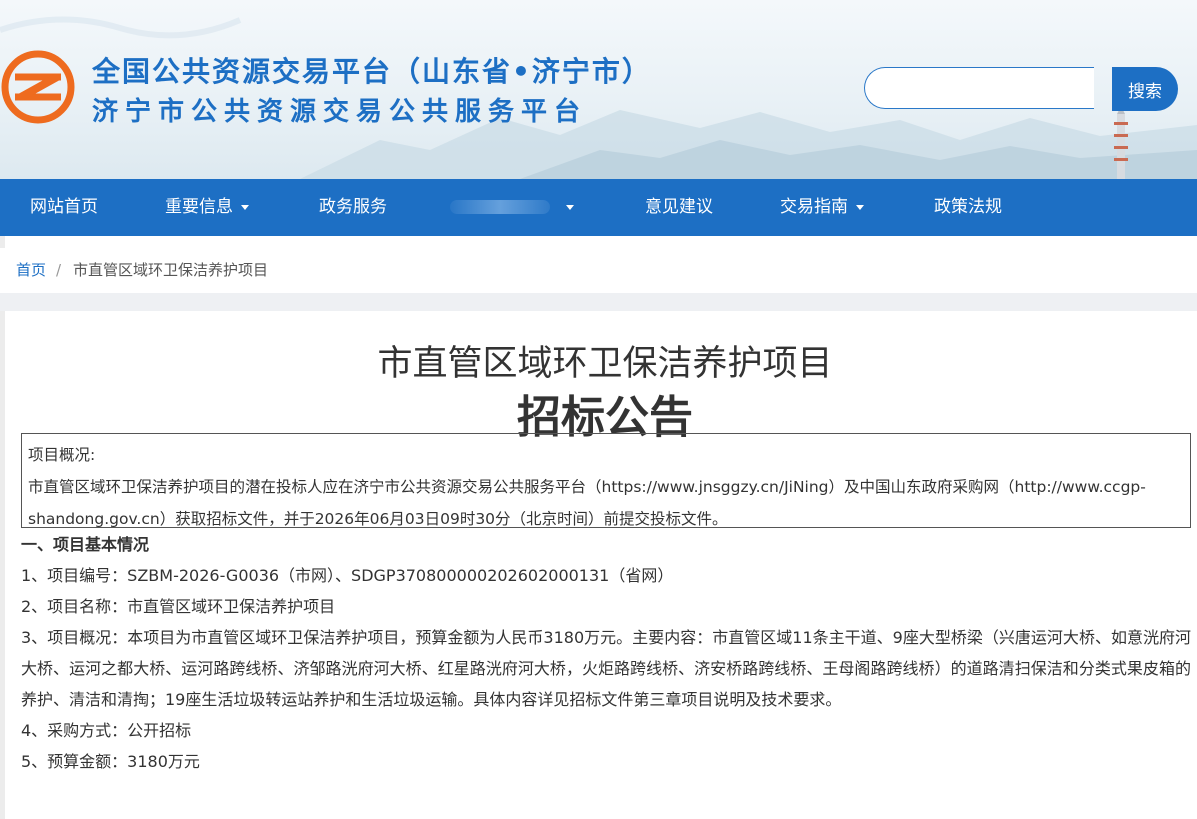  What do you see at coordinates (979, 88) in the screenshot?
I see `search-input` at bounding box center [979, 88].